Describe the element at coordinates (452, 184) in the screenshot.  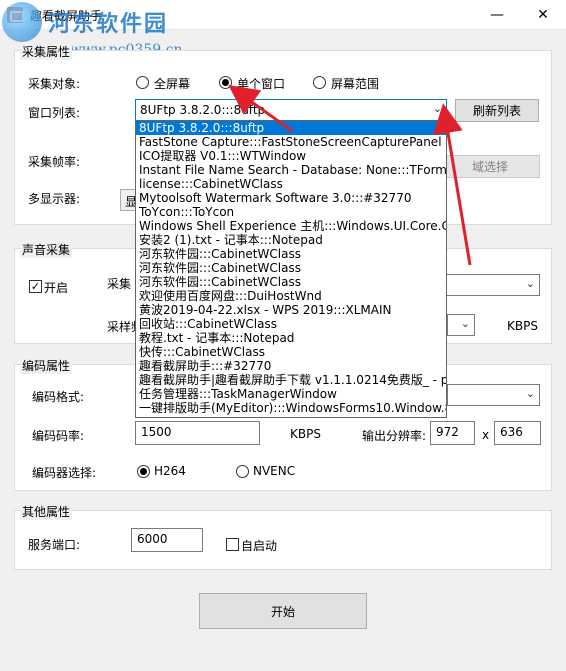
I see `annotation-arrow-to-dropdown` at that location.